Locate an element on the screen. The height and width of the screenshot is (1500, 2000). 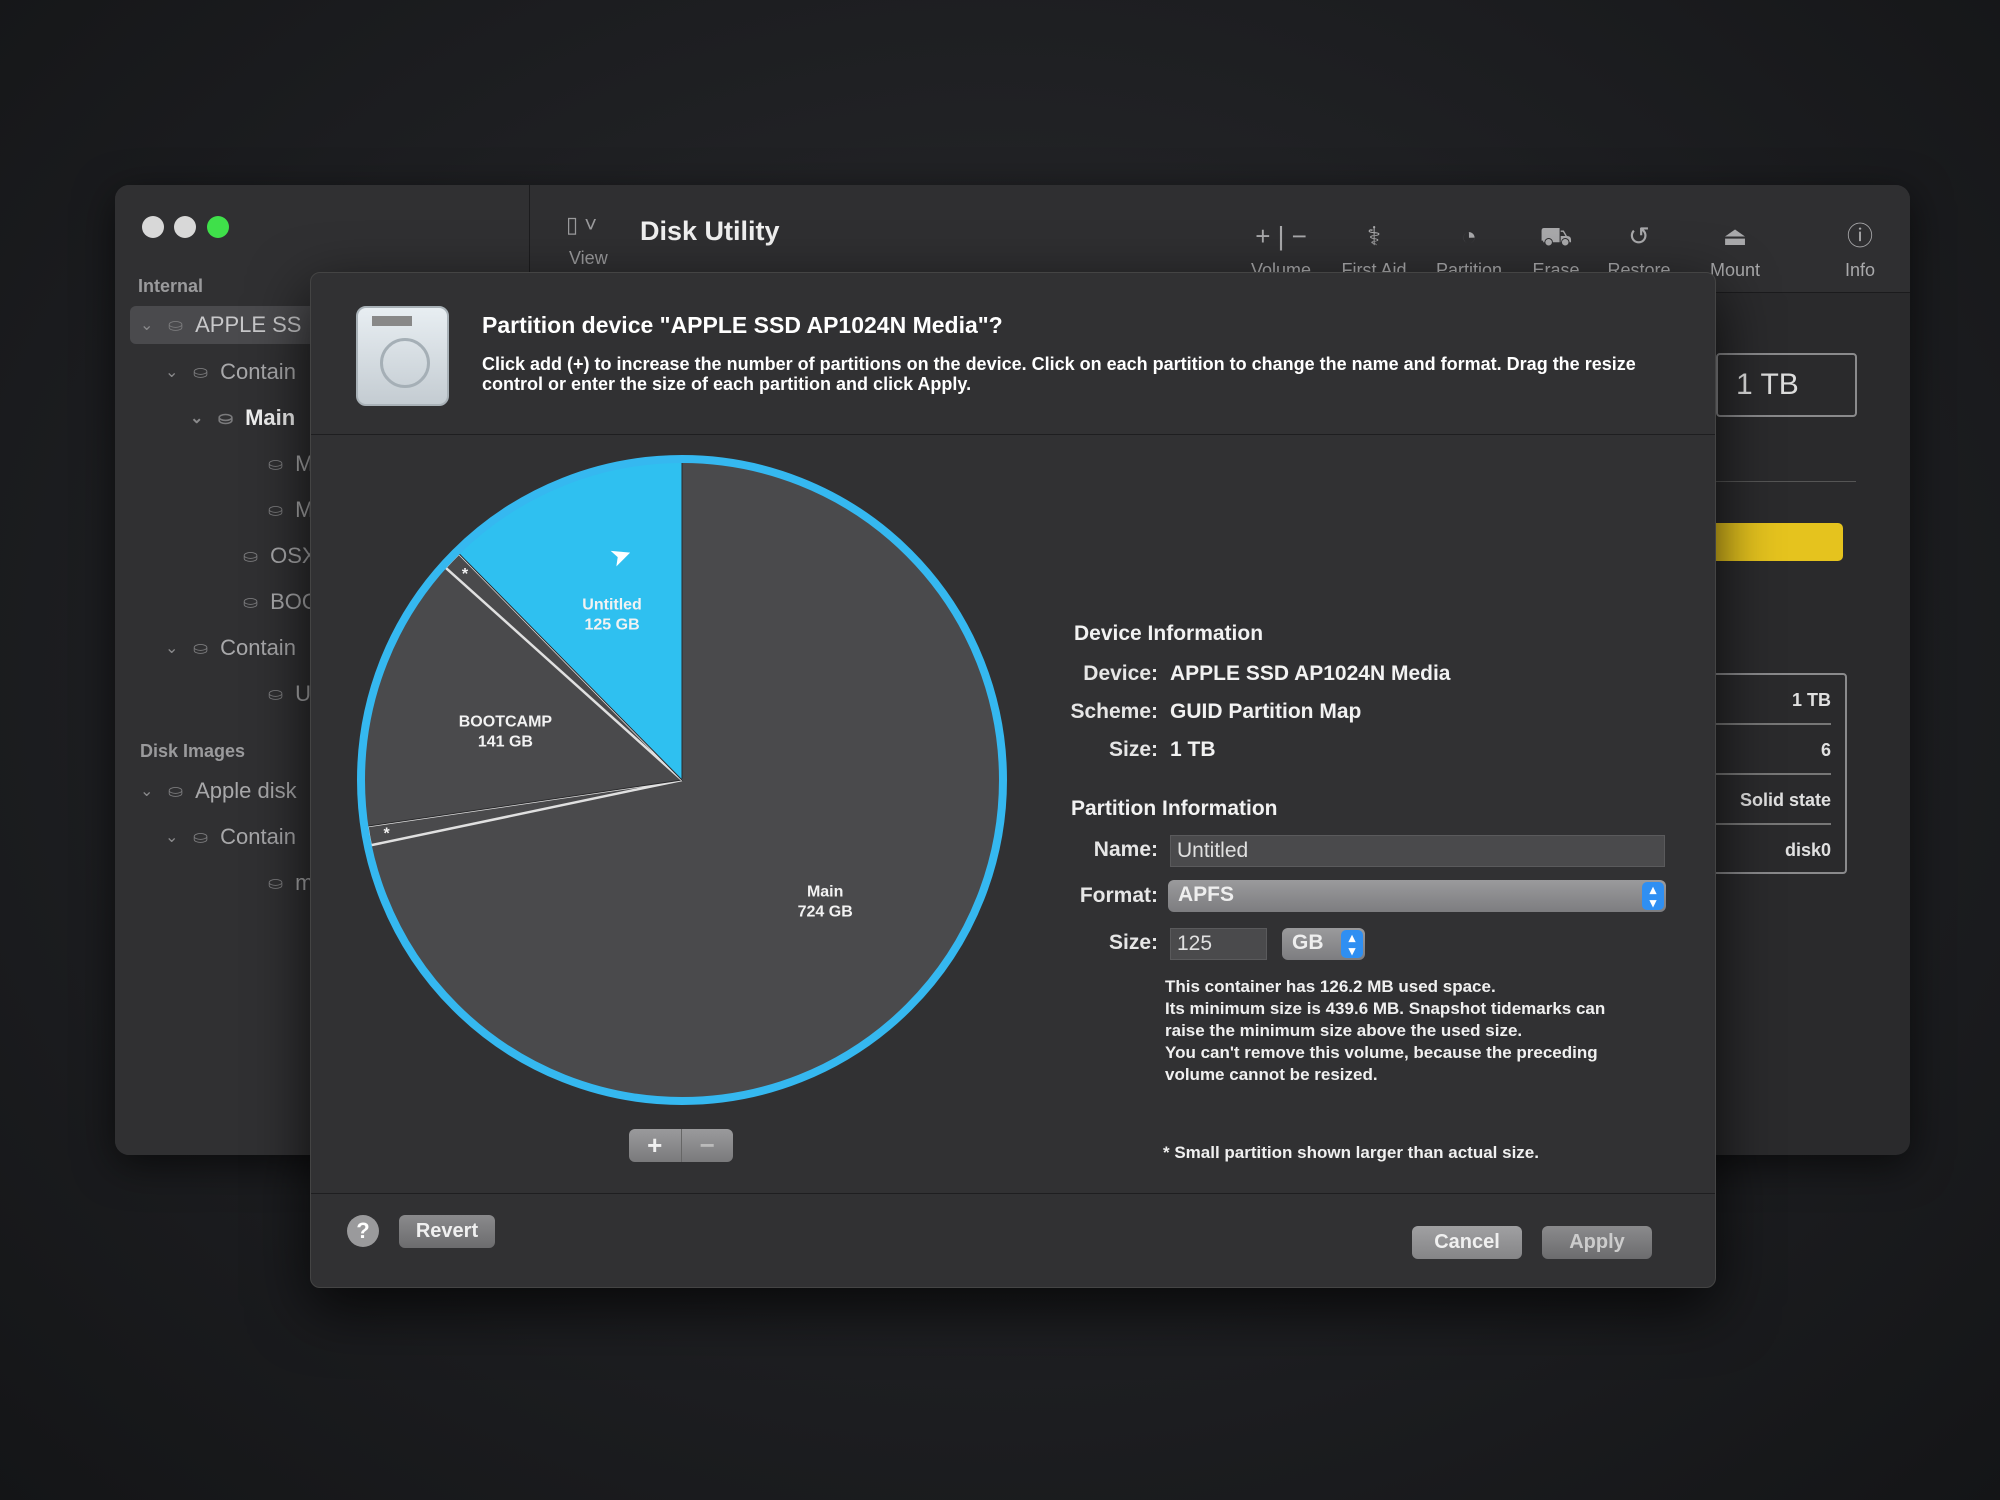
info-icon: ⓘ is located at coordinates (1859, 236).